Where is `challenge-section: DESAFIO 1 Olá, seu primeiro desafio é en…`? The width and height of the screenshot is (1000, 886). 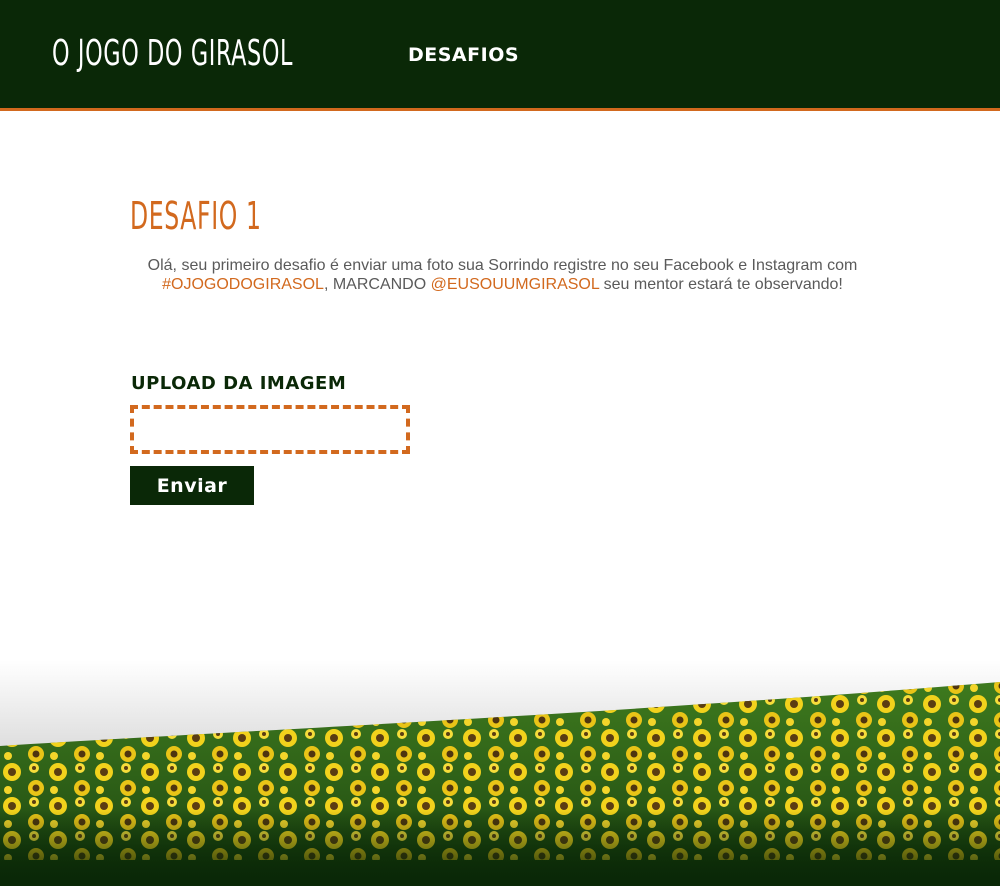
challenge-section: DESAFIO 1 Olá, seu primeiro desafio é en… is located at coordinates (502, 242).